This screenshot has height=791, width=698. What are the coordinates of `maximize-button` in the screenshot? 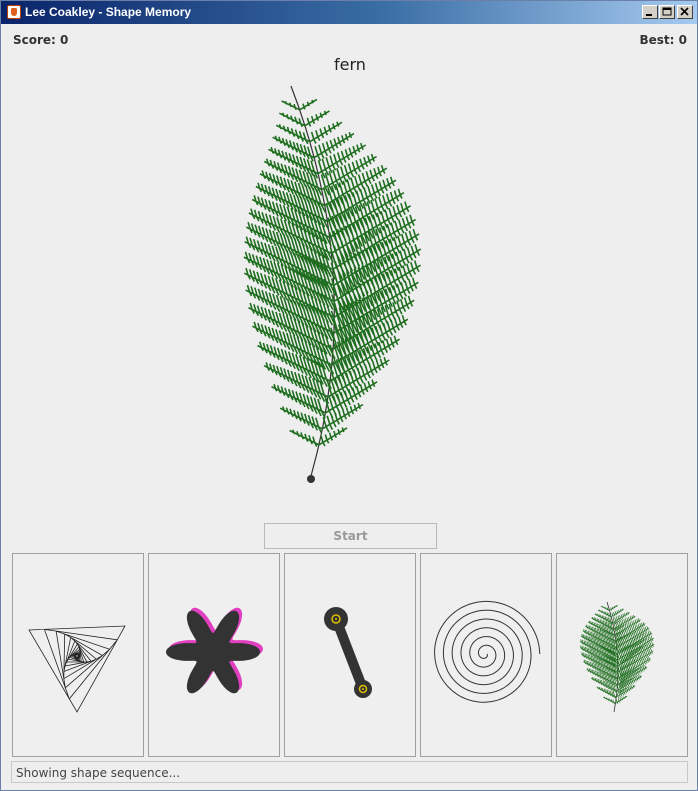 It's located at (667, 12).